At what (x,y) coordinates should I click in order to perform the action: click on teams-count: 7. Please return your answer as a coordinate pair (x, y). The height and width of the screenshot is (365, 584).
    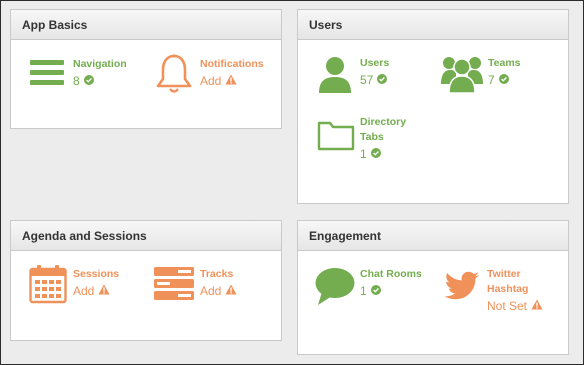
    Looking at the image, I should click on (491, 80).